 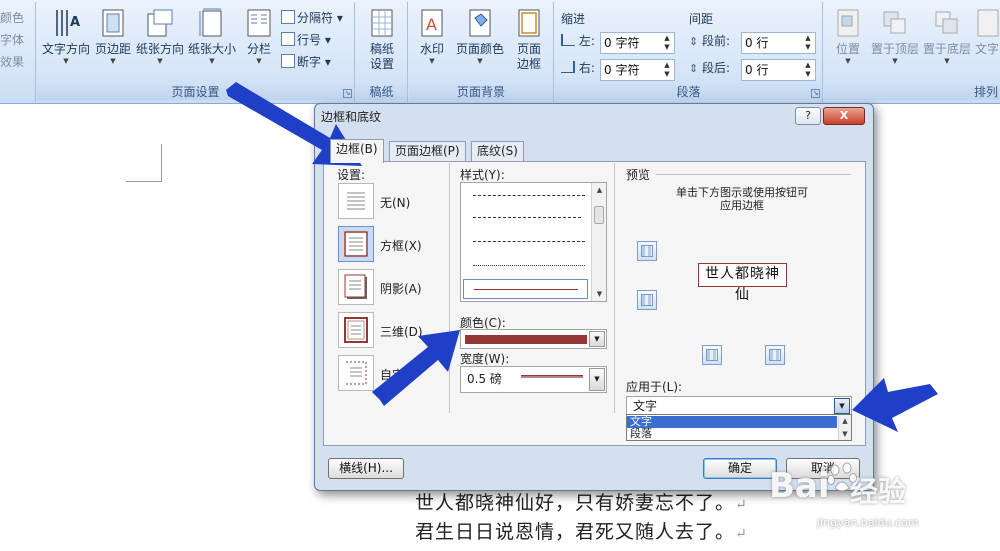 What do you see at coordinates (195, 92) in the screenshot?
I see `page-setup-group-label: 页面设置` at bounding box center [195, 92].